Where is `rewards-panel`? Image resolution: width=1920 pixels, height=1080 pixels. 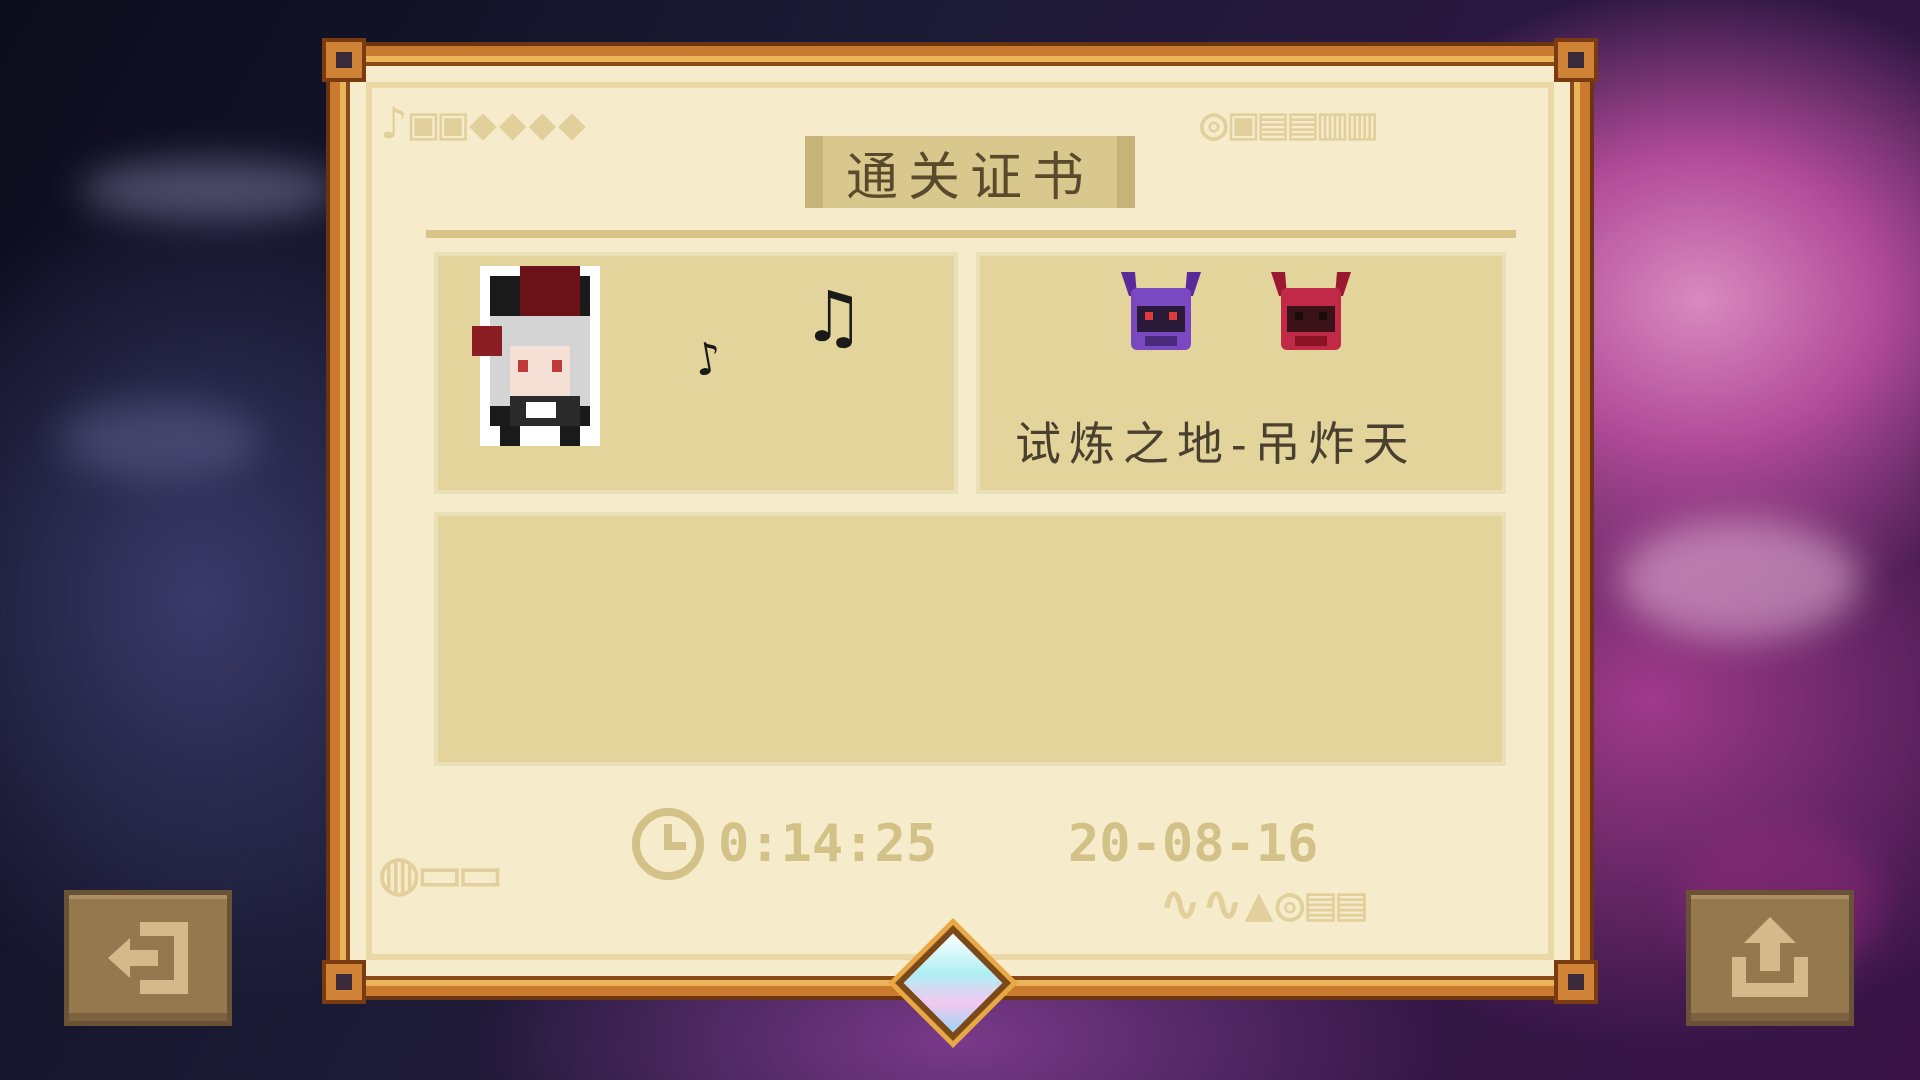
rewards-panel is located at coordinates (970, 639).